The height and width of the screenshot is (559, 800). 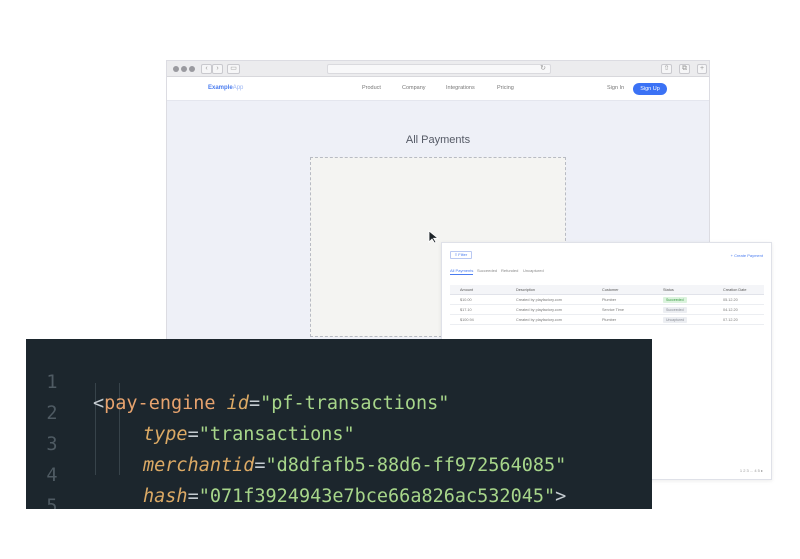 What do you see at coordinates (371, 88) in the screenshot?
I see `nav-link-product: Product` at bounding box center [371, 88].